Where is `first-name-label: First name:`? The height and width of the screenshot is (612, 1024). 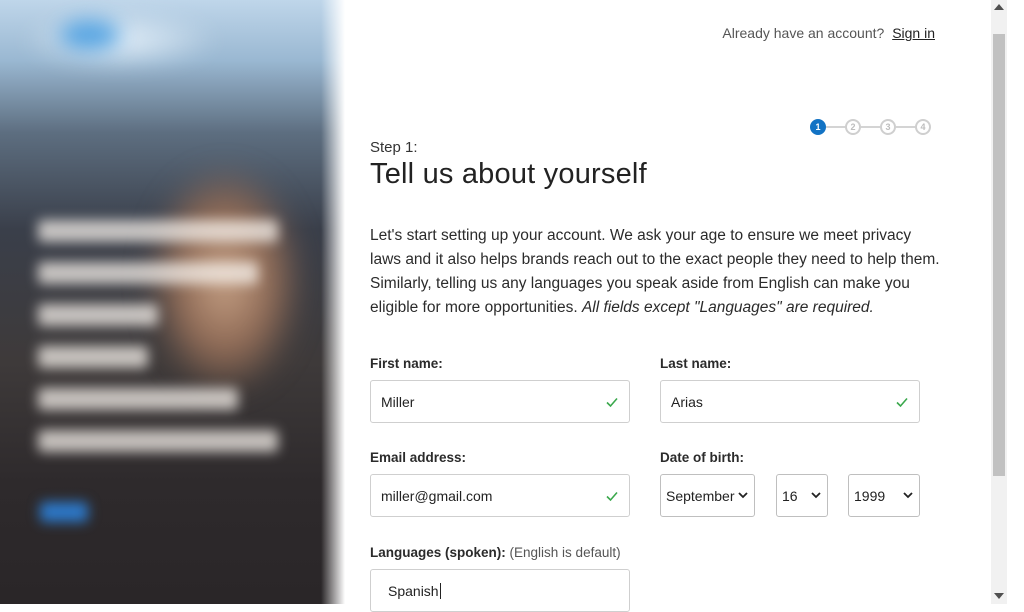 first-name-label: First name: is located at coordinates (406, 363).